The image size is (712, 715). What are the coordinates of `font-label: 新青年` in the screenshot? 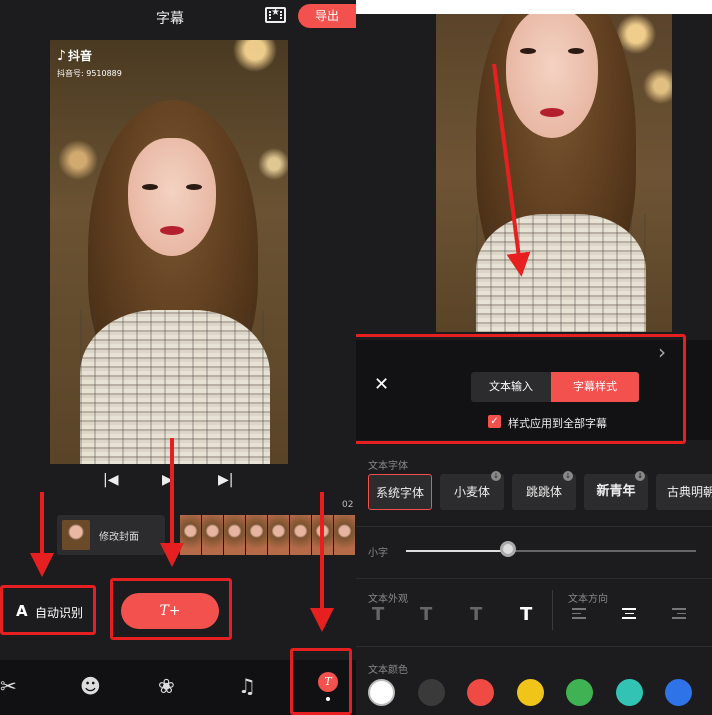 It's located at (616, 491).